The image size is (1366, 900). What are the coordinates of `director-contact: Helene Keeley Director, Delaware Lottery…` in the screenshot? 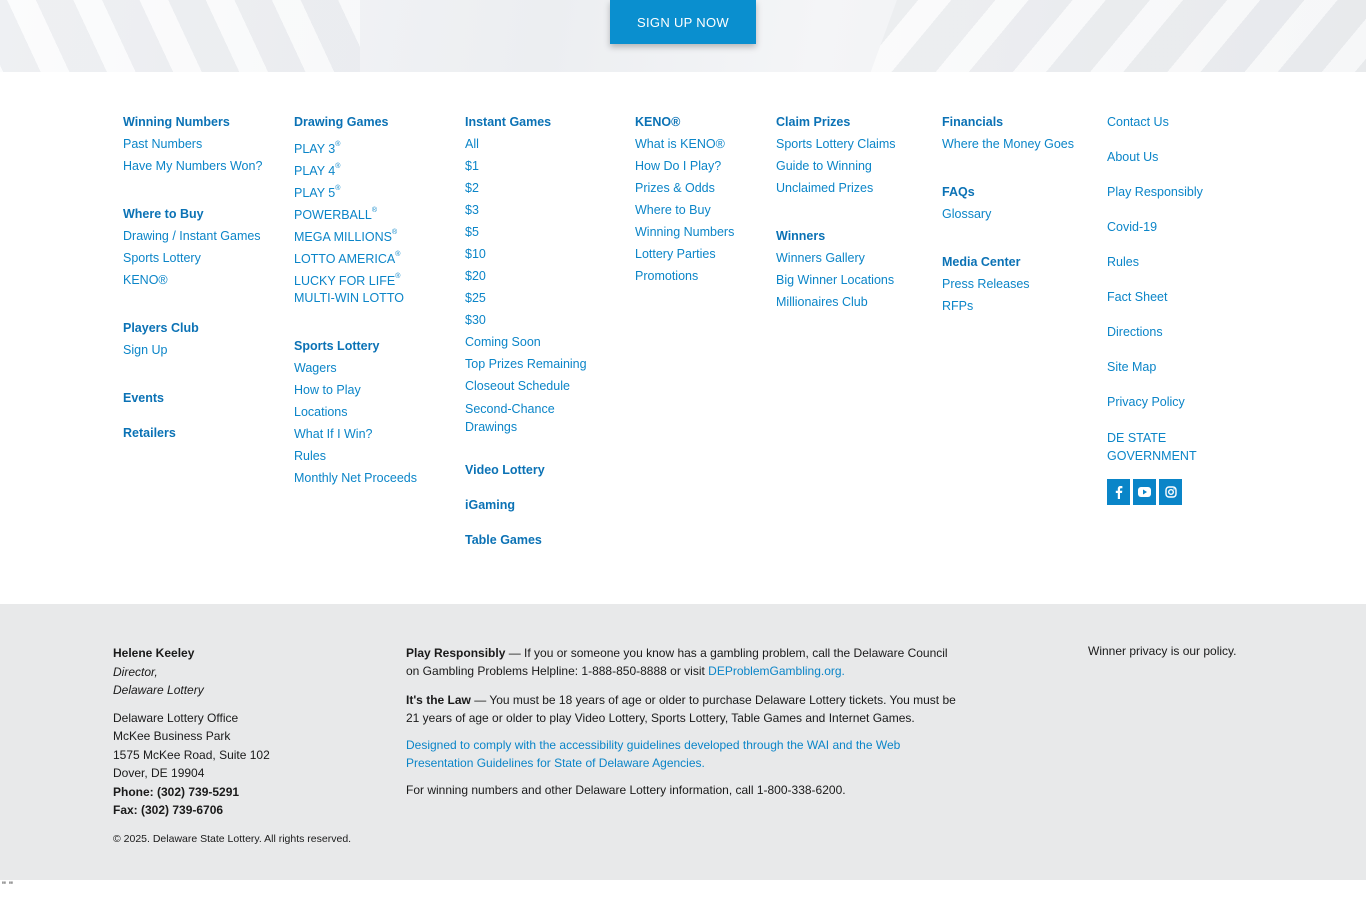 It's located at (243, 732).